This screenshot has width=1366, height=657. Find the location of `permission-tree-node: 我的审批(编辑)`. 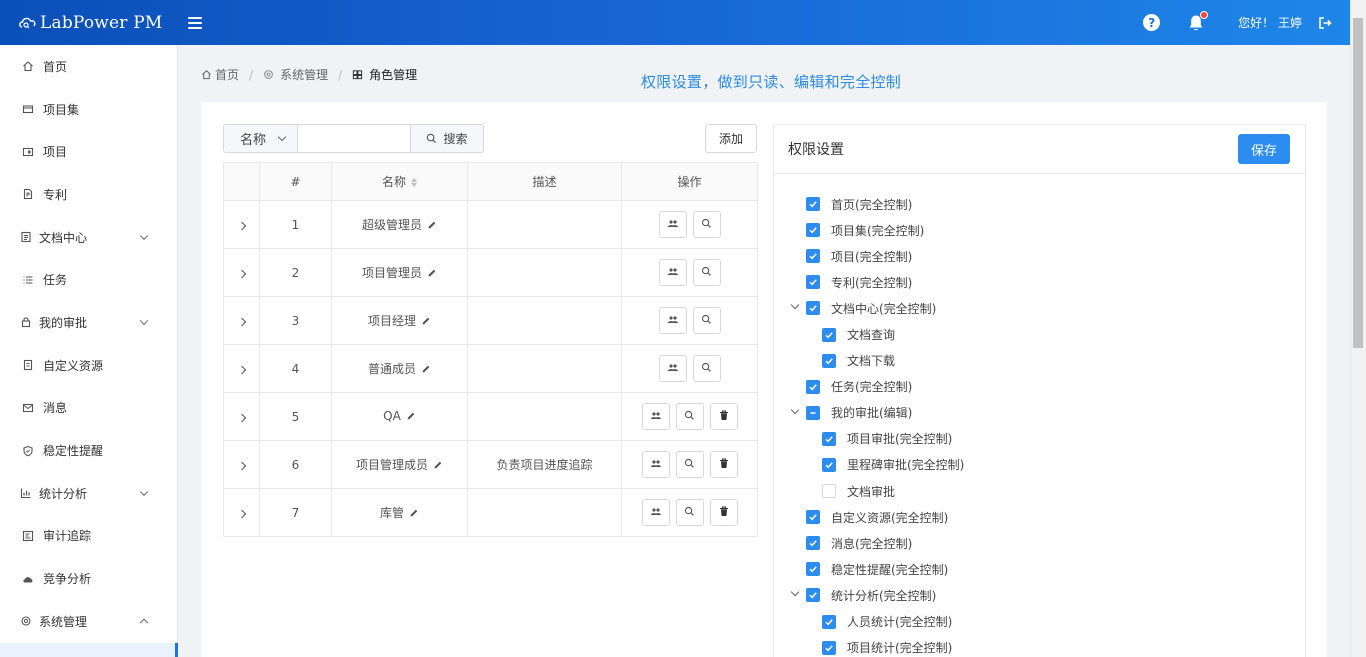

permission-tree-node: 我的审批(编辑) is located at coordinates (1039, 413).